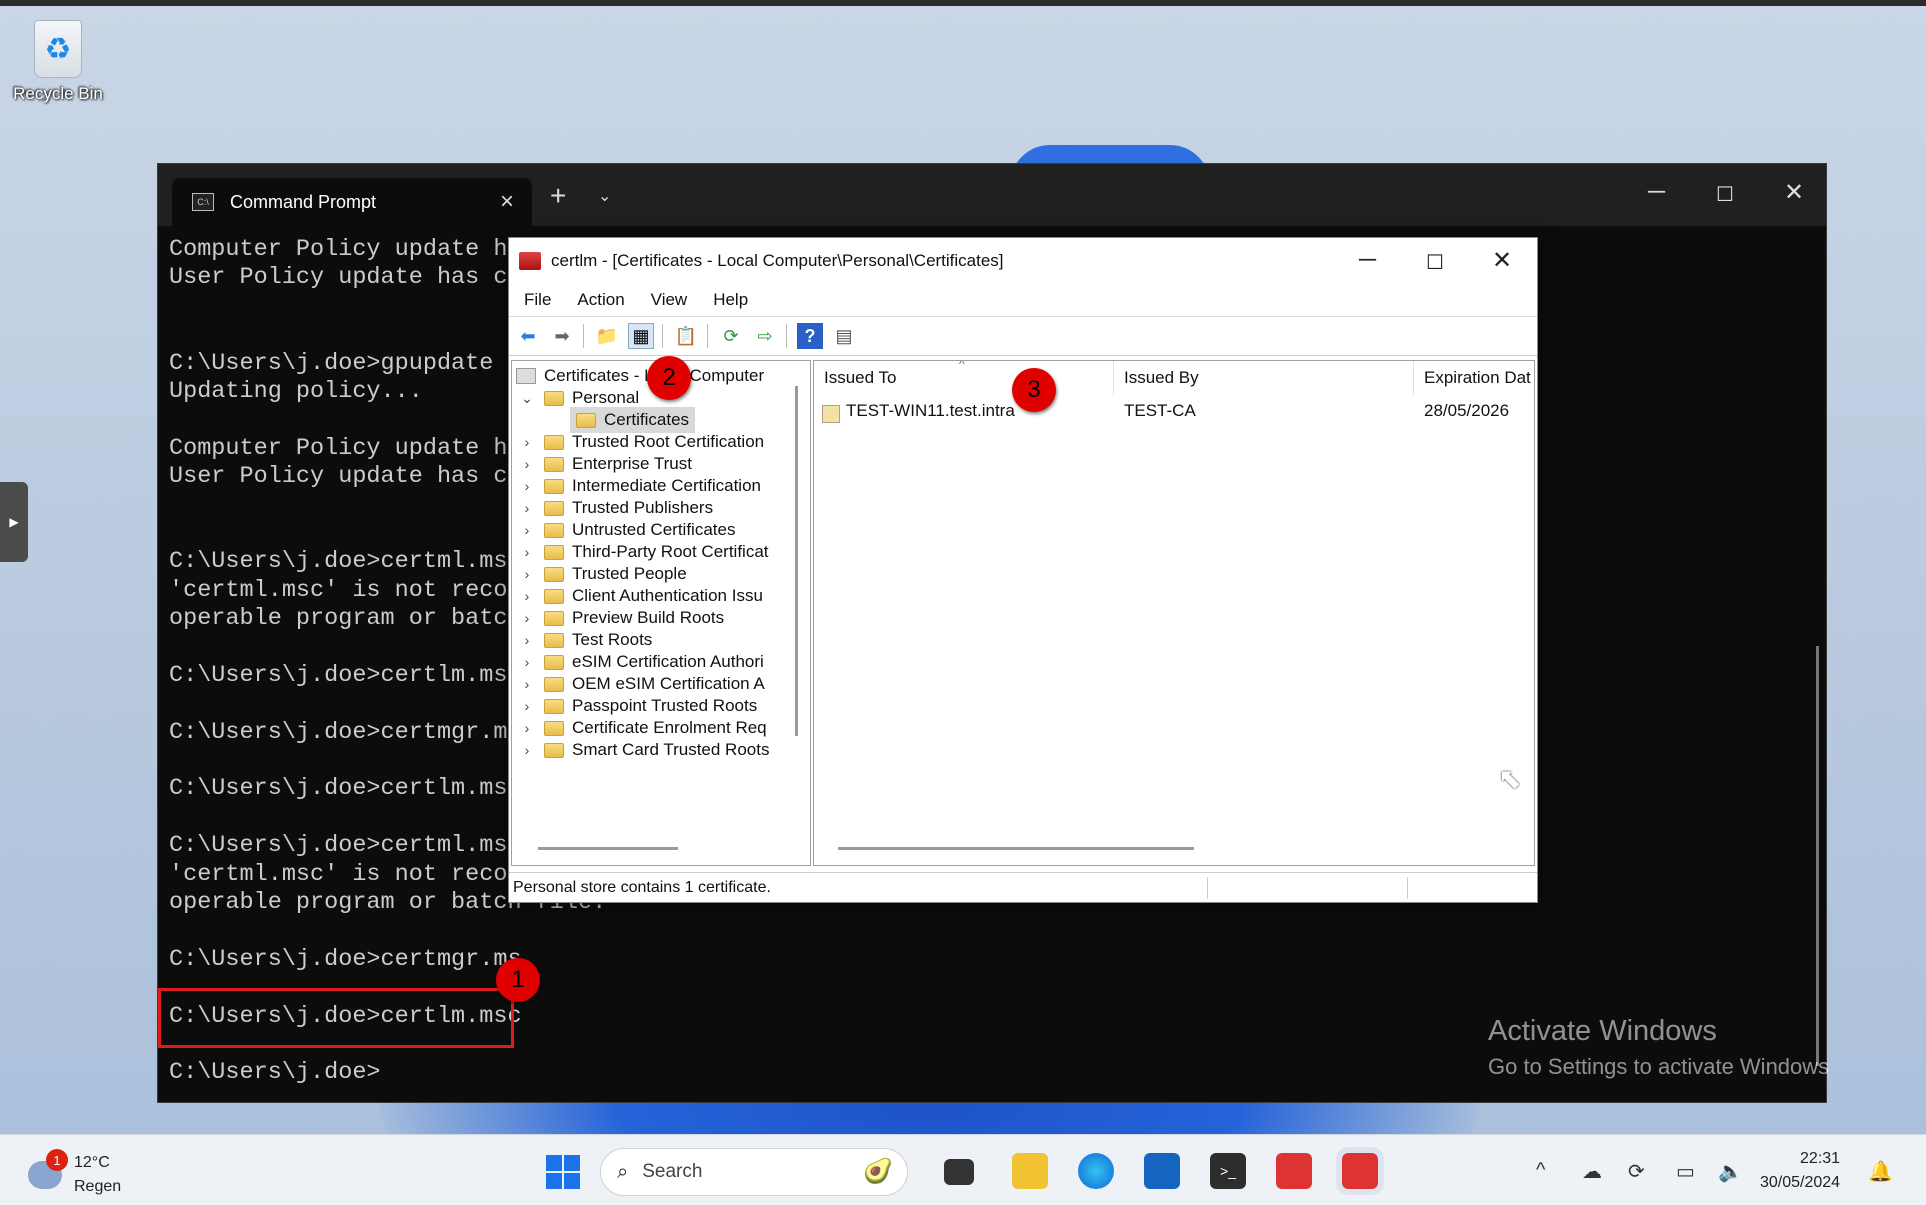  I want to click on mouse-cursor-icon: ⬉, so click(1510, 778).